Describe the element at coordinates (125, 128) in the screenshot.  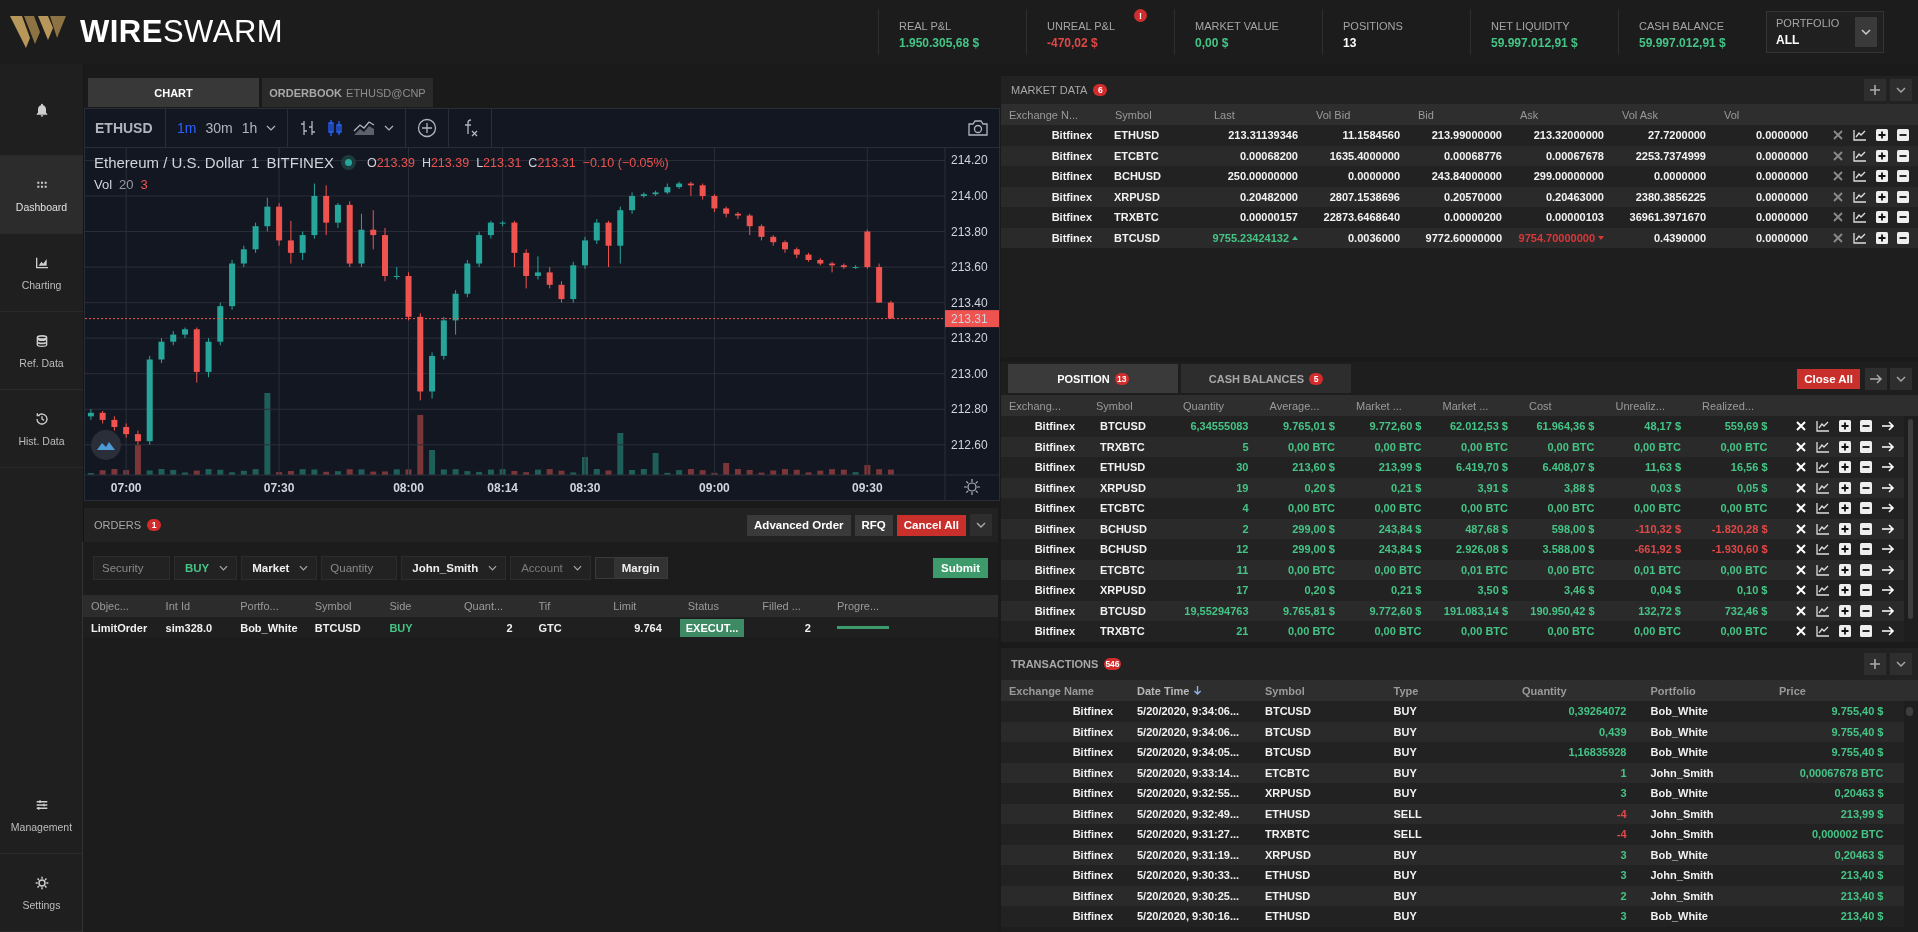
I see `symbol-button: ETHUSD` at that location.